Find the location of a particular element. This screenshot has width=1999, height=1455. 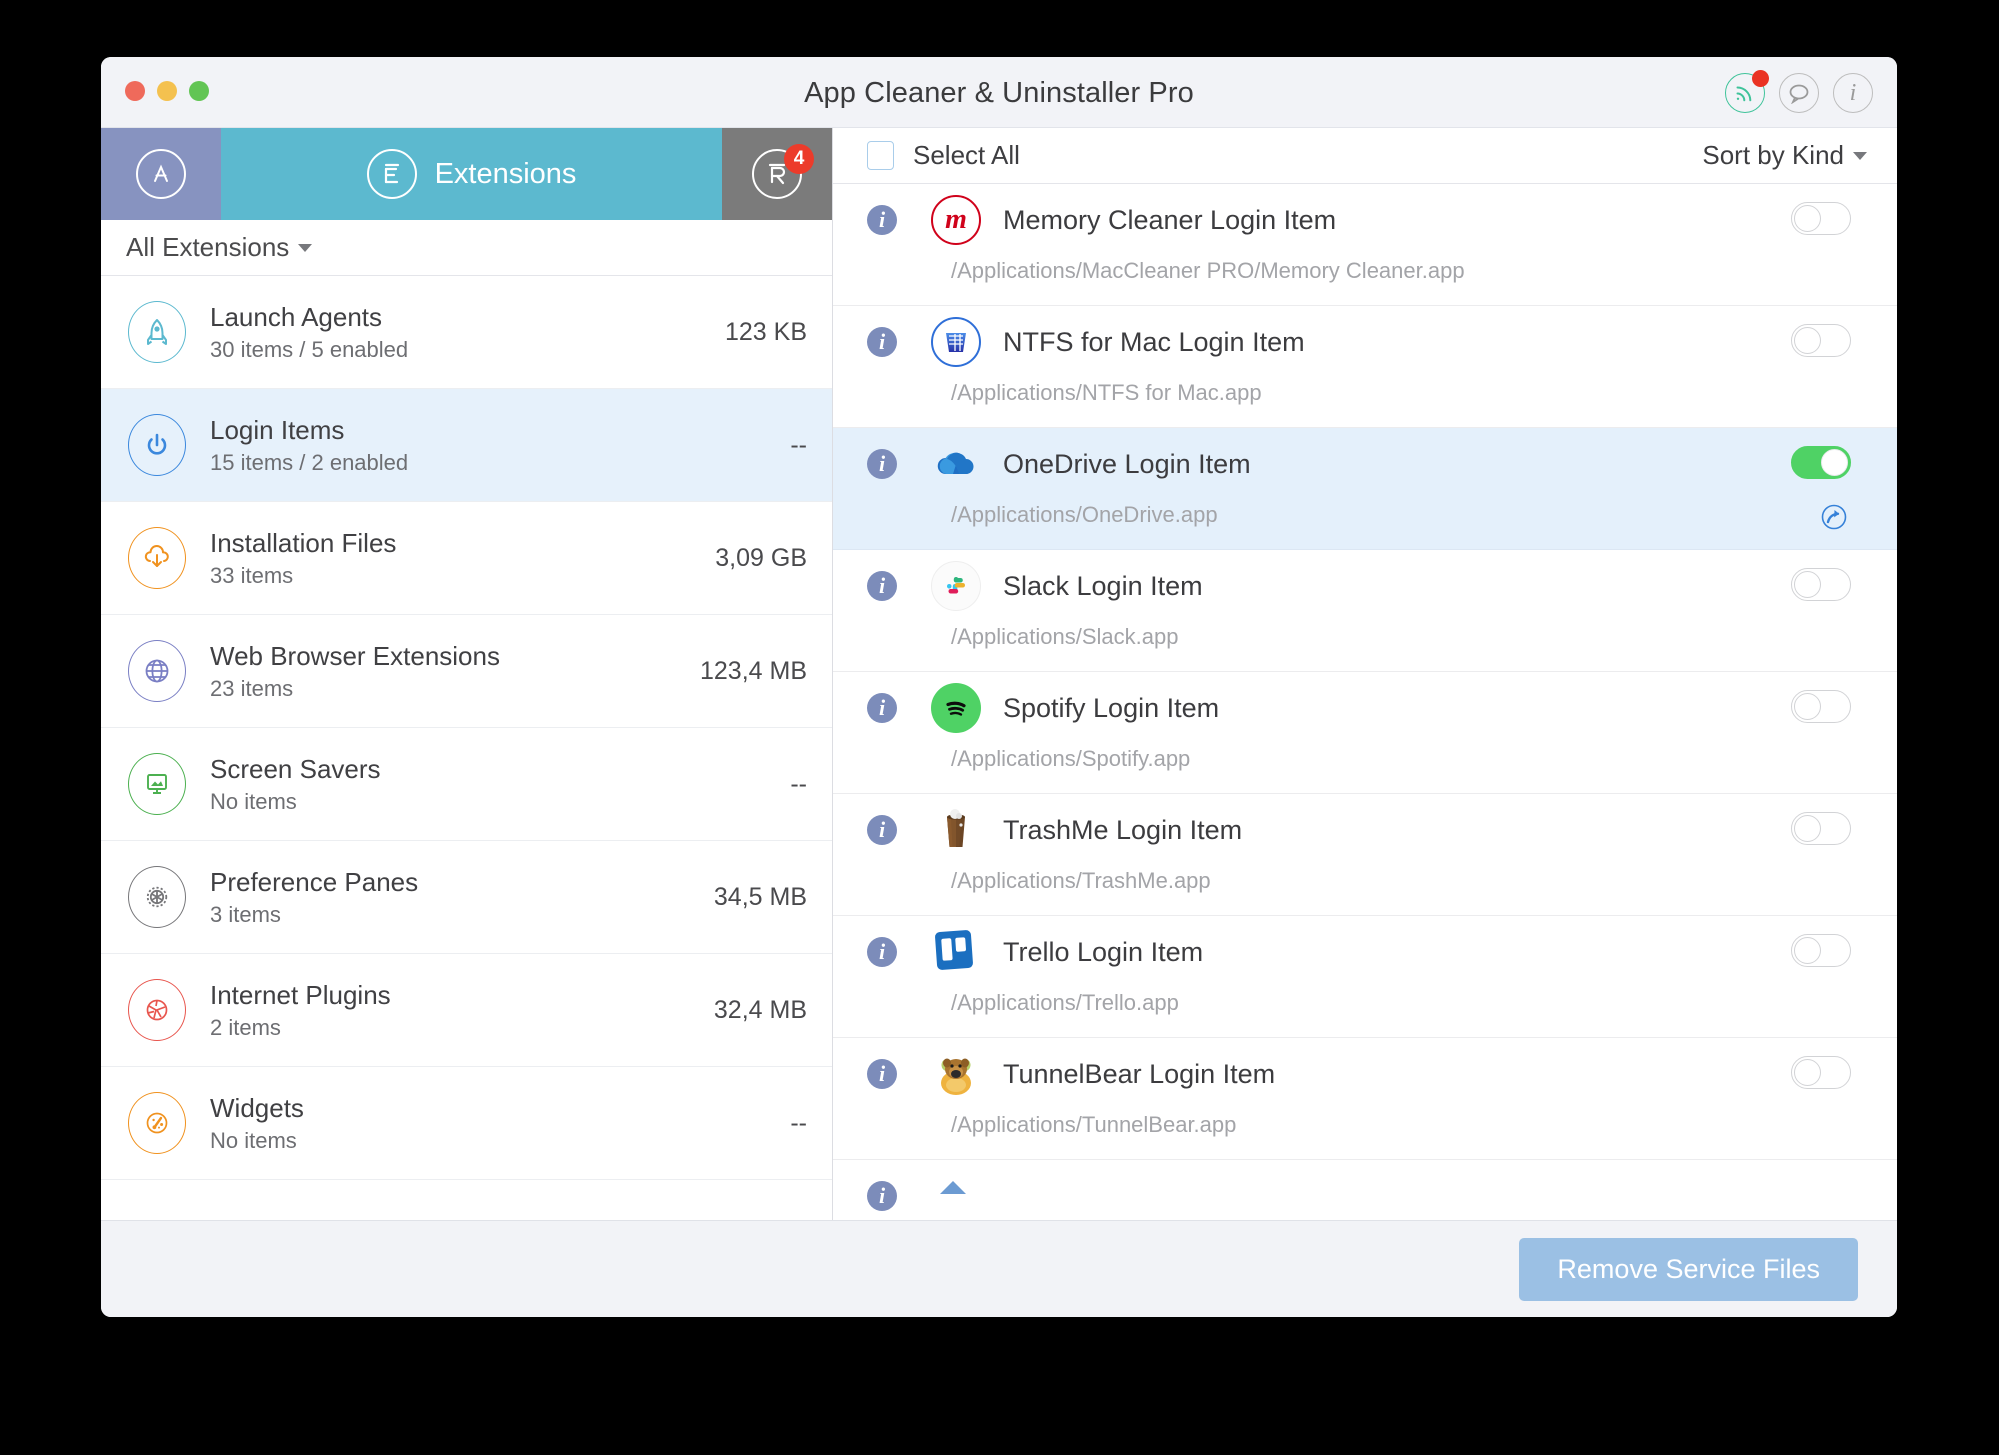

list-header: Select All Sort by Kind is located at coordinates (1365, 156).